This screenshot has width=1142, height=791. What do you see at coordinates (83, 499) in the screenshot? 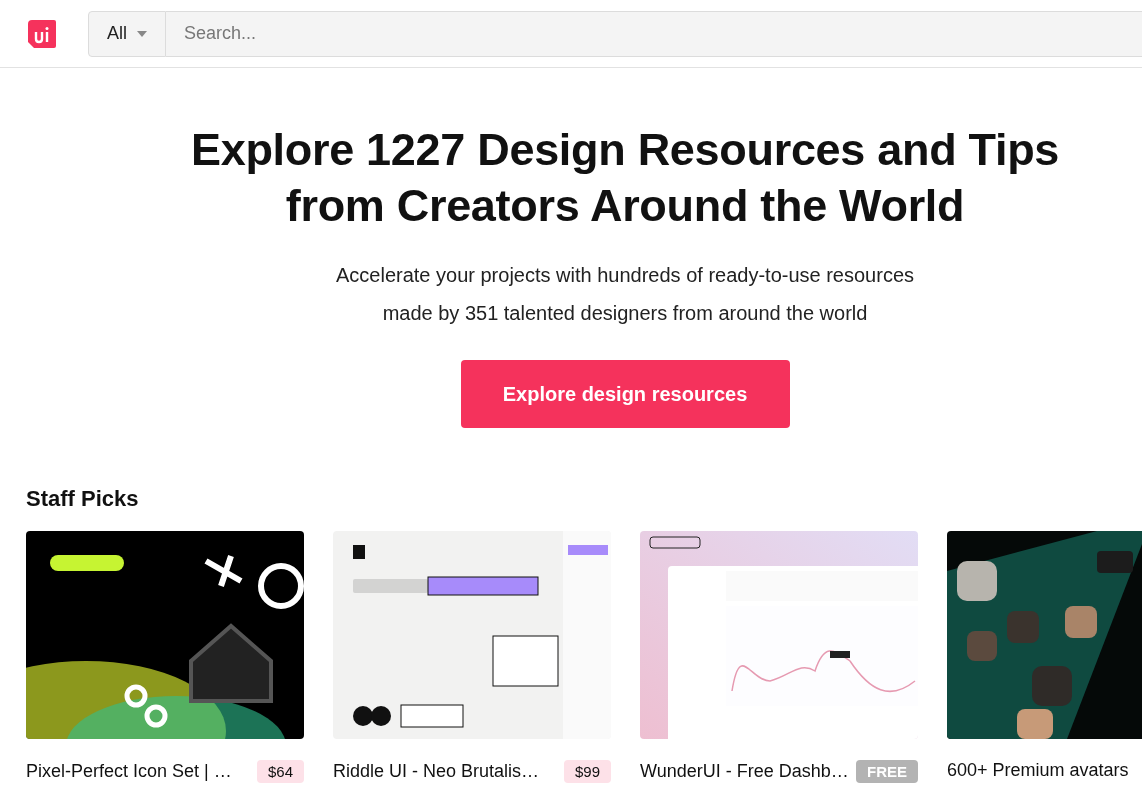
I see `section-heading: Staff Picks` at bounding box center [83, 499].